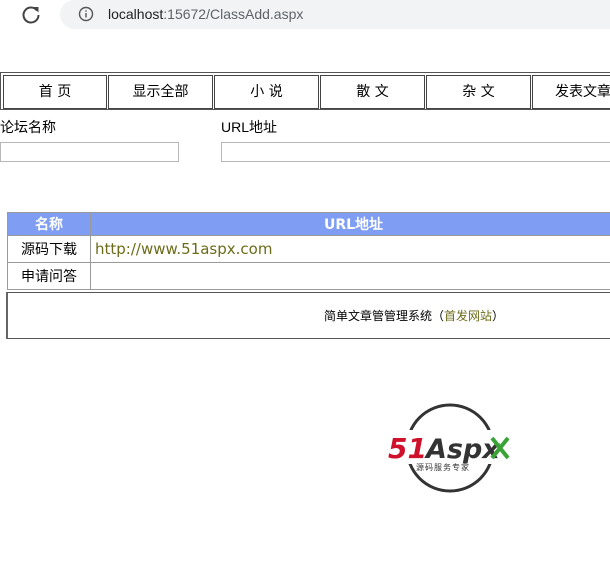 Image resolution: width=610 pixels, height=562 pixels. Describe the element at coordinates (384, 316) in the screenshot. I see `footer-title: 简单文章管管理系统（` at that location.